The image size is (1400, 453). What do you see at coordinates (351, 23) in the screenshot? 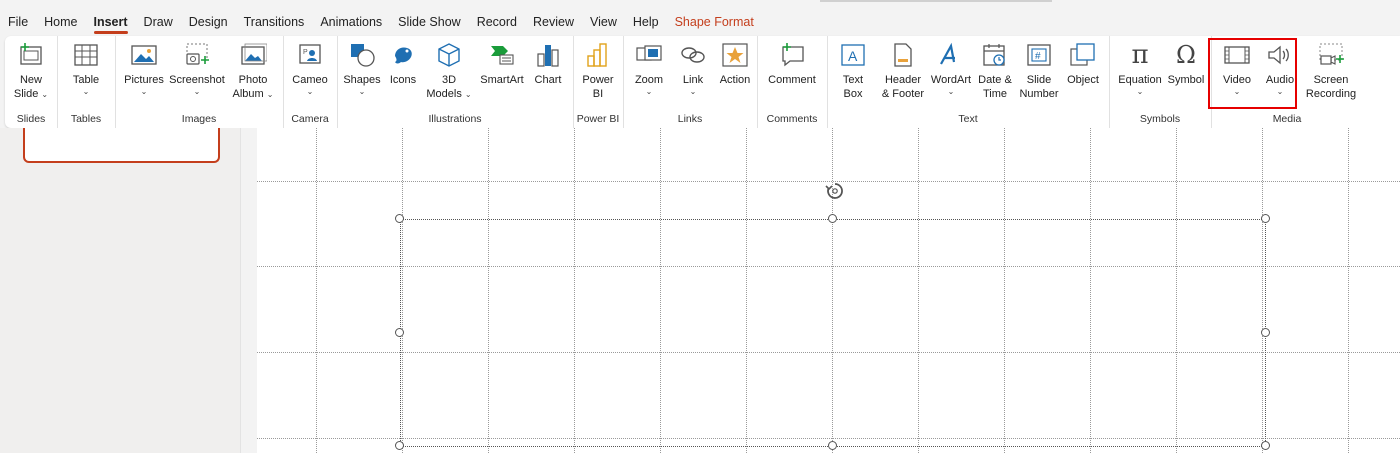
I see `tab-animations: Animations` at bounding box center [351, 23].